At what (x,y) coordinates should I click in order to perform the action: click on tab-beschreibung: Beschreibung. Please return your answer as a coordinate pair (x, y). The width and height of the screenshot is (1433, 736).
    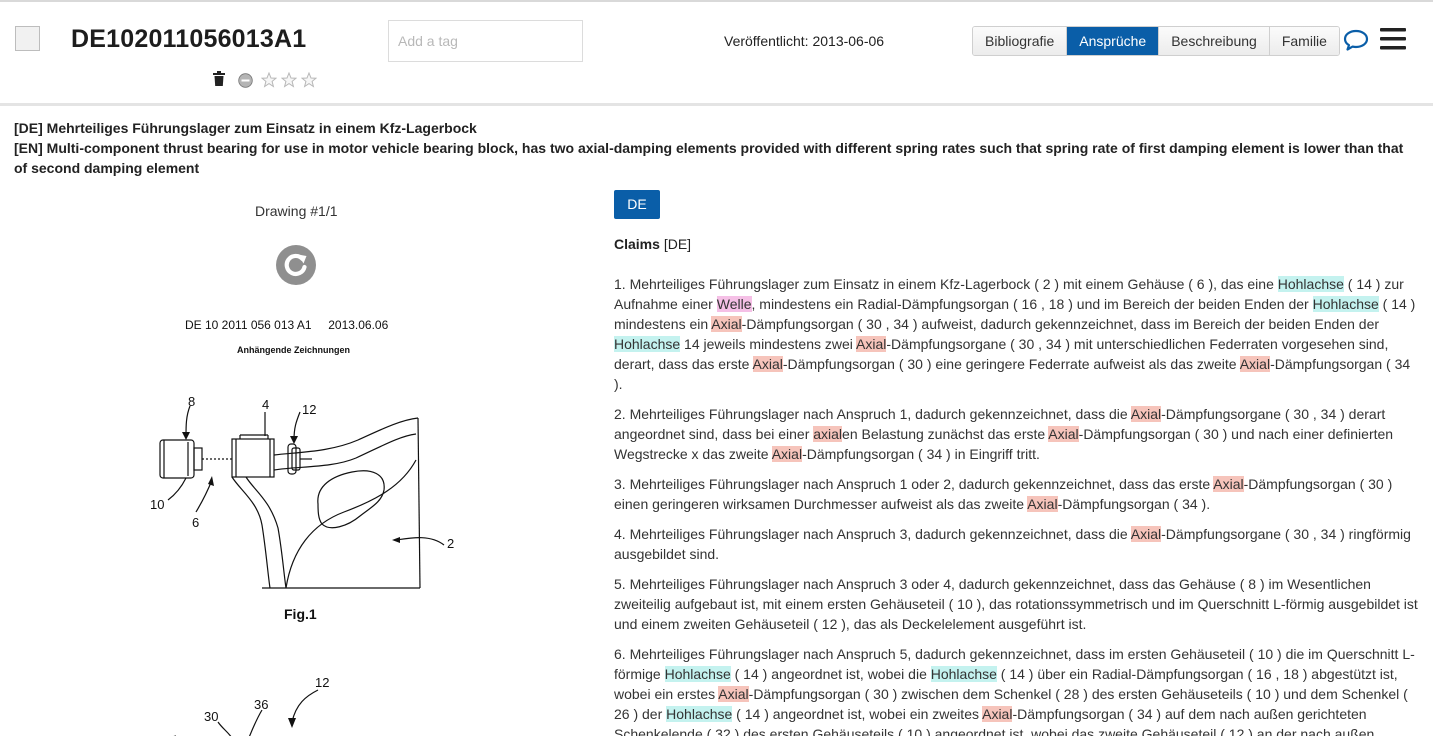
    Looking at the image, I should click on (1214, 41).